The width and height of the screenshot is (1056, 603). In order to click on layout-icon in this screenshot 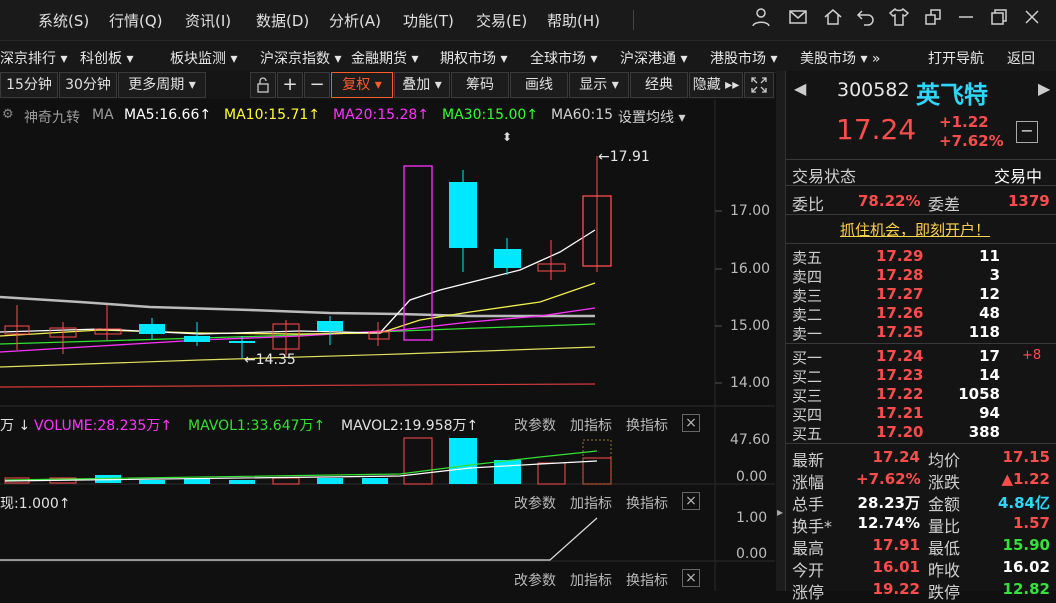, I will do `click(933, 20)`.